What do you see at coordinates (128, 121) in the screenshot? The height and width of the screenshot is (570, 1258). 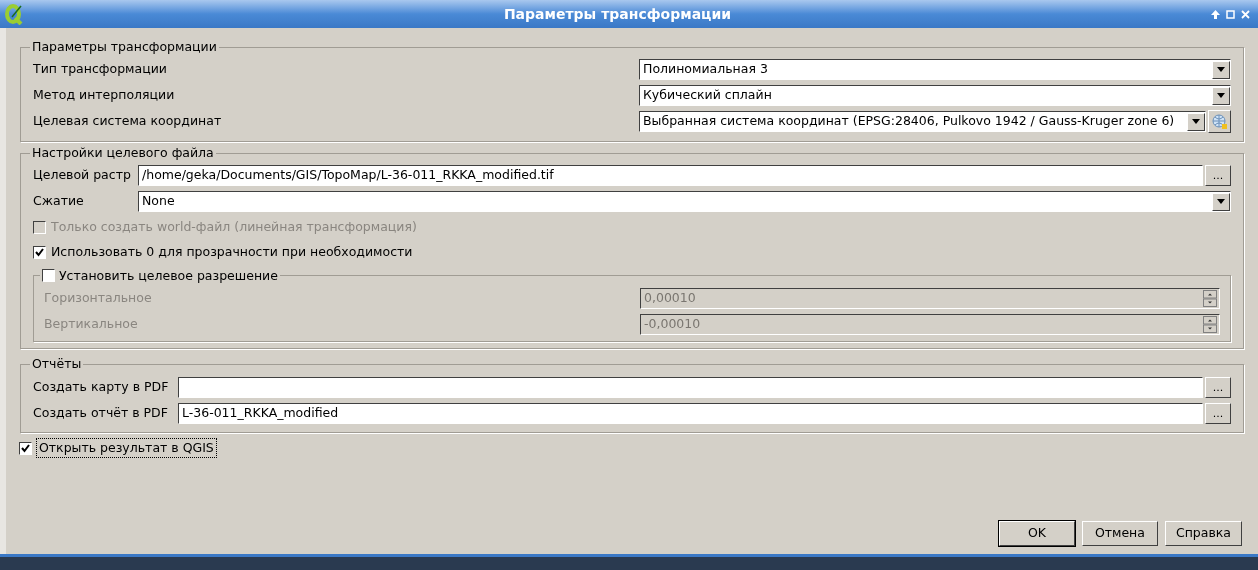 I see `field-label: Целевая система координат` at bounding box center [128, 121].